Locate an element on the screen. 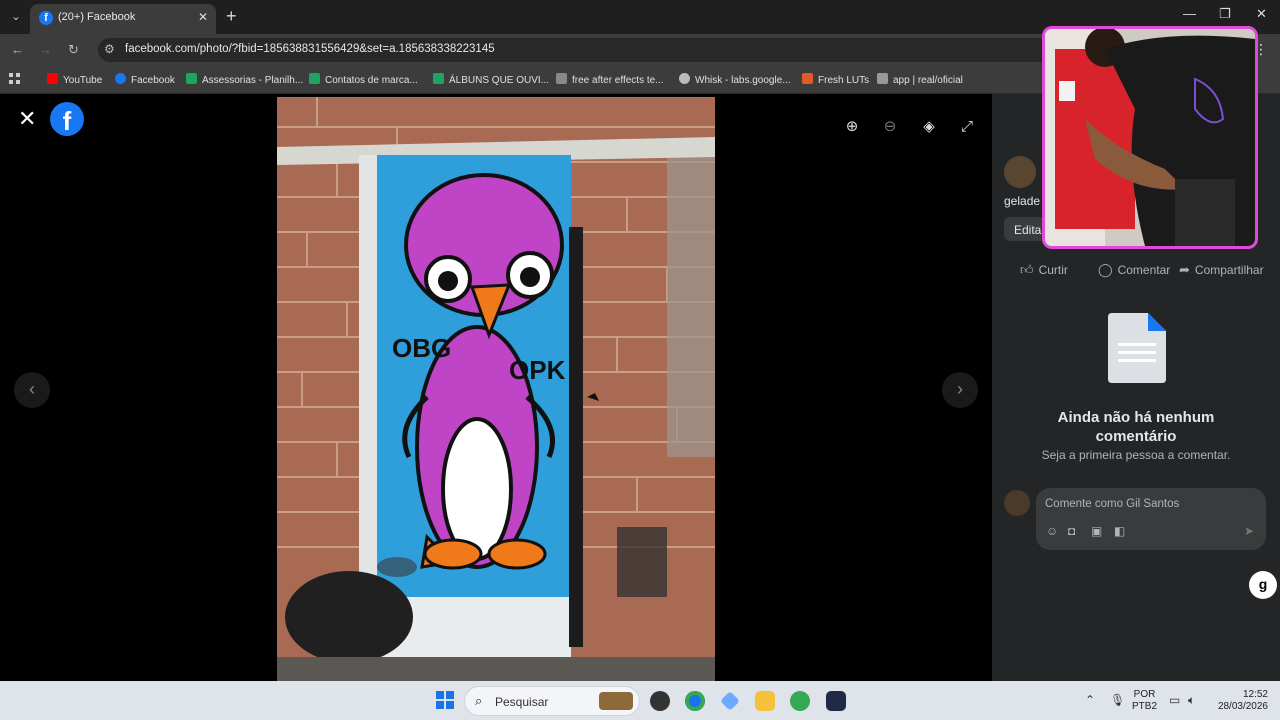 This screenshot has width=1280, height=720. thumbs-up-icon: 👍︎ is located at coordinates (1027, 269).